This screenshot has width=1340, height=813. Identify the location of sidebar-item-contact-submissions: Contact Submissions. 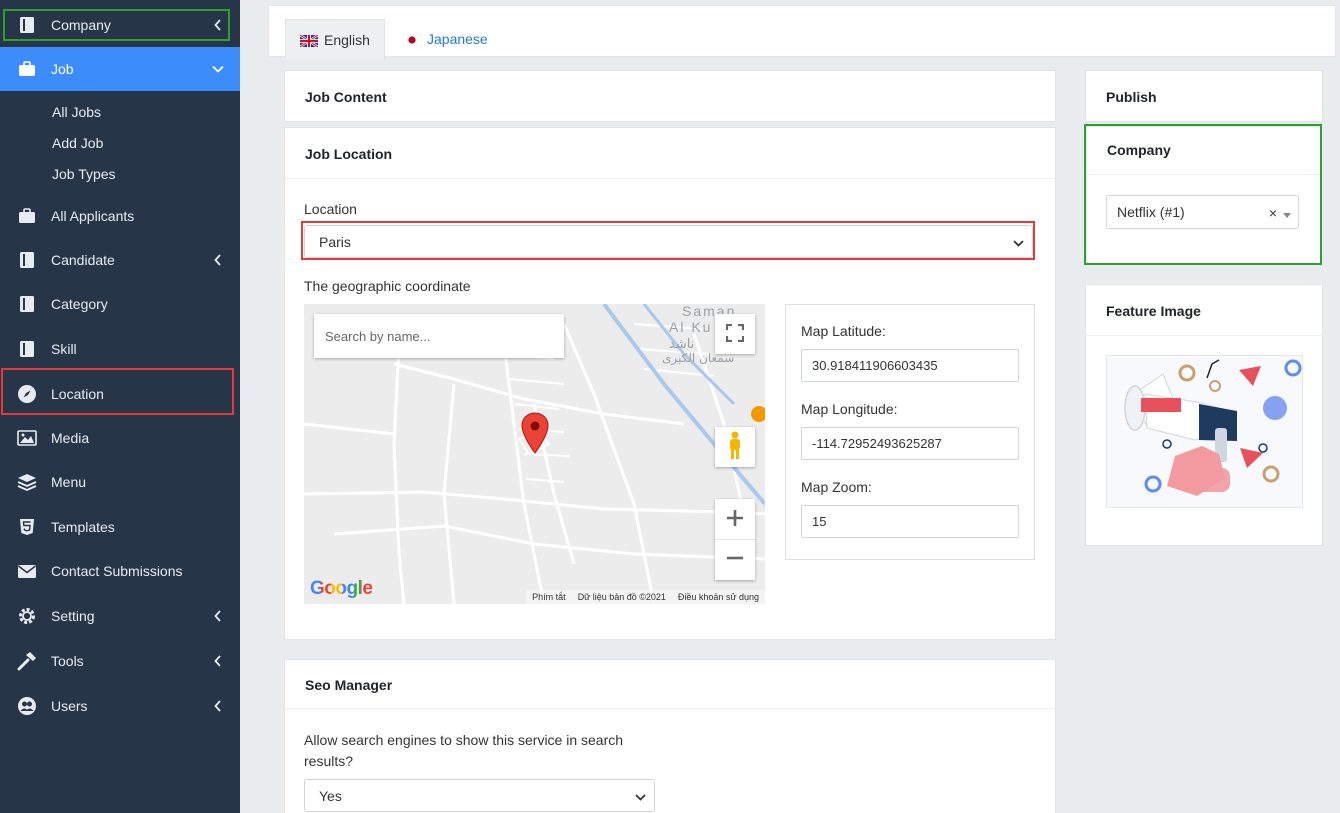
(120, 571).